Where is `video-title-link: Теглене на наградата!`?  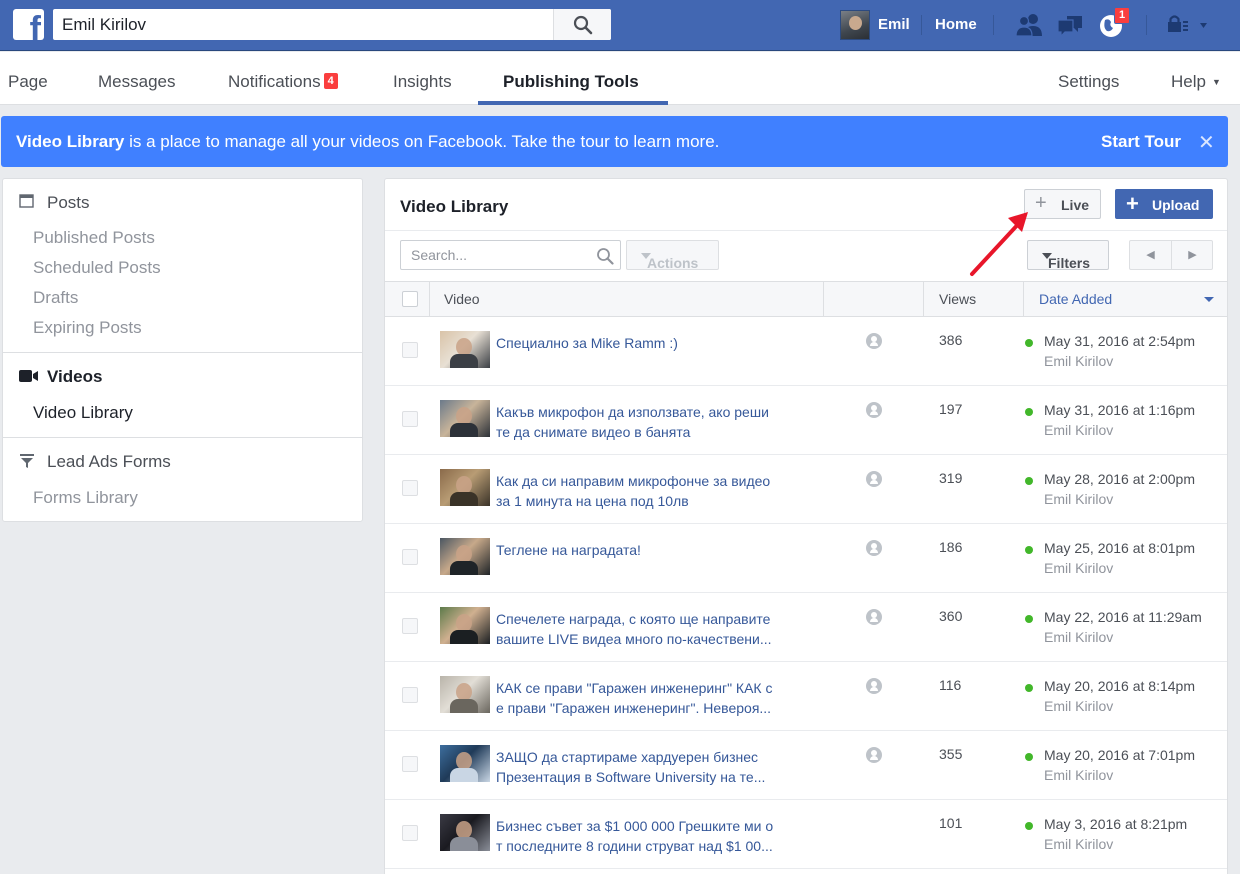
video-title-link: Теглене на наградата! is located at coordinates (644, 550).